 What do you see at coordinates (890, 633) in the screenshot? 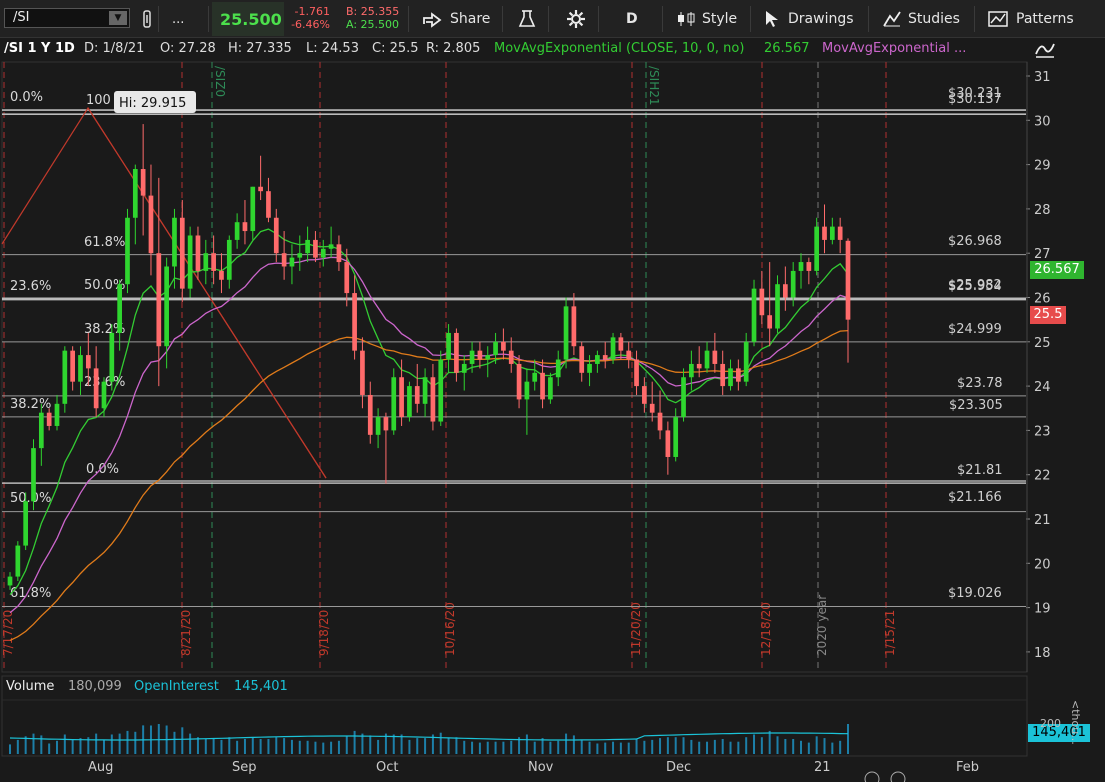
I see `period-label: 1/15/21` at bounding box center [890, 633].